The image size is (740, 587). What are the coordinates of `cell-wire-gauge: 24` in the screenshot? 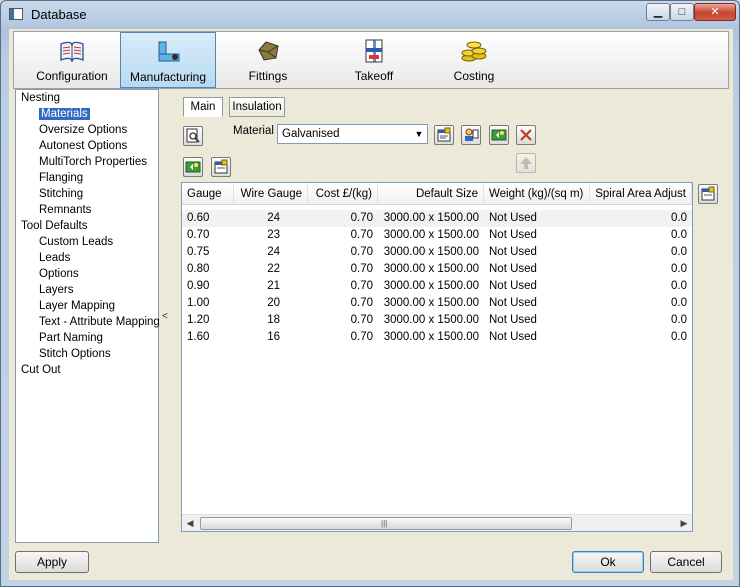 It's located at (273, 218).